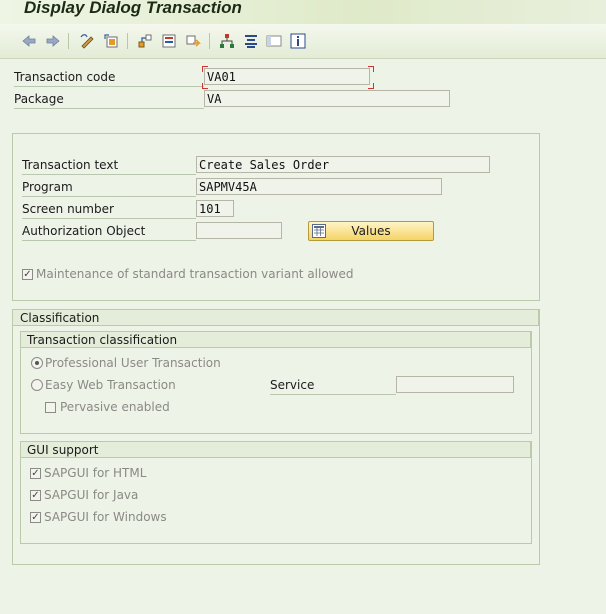 This screenshot has height=614, width=606. Describe the element at coordinates (327, 98) in the screenshot. I see `package-field: VA` at that location.